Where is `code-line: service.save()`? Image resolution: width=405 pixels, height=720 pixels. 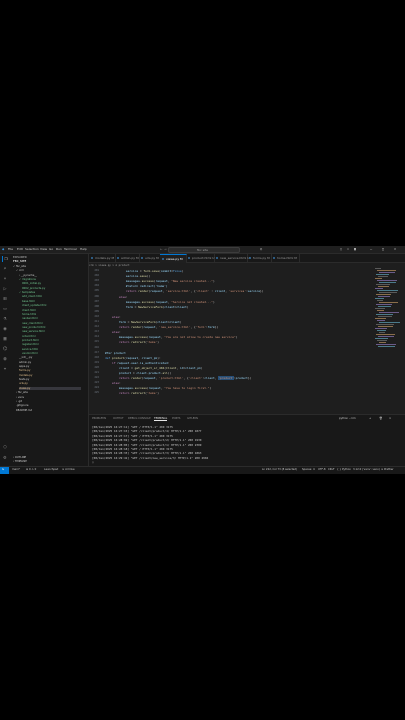 code-line: service.save() is located at coordinates (127, 276).